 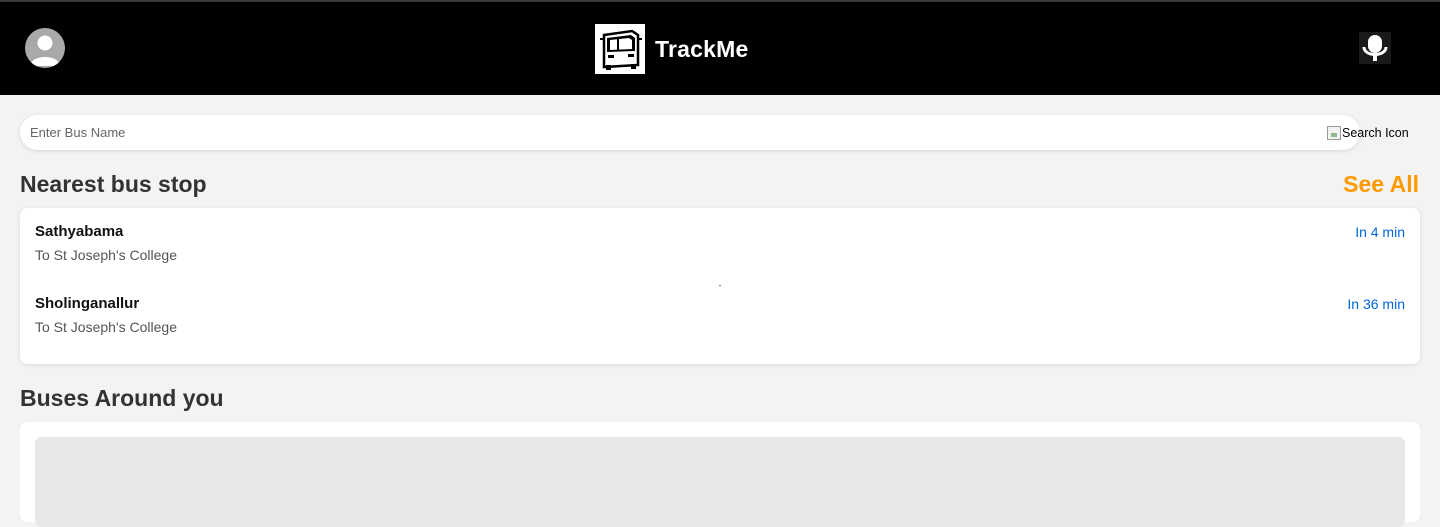 What do you see at coordinates (45, 48) in the screenshot?
I see `user-avatar-icon` at bounding box center [45, 48].